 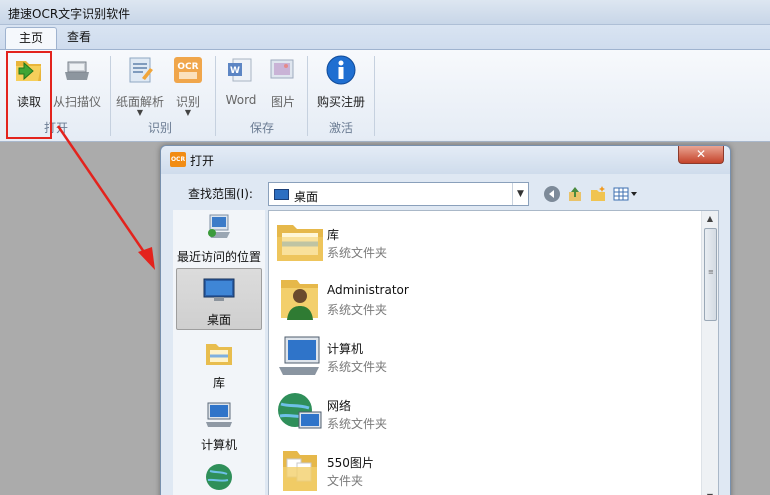 I want to click on tab-view: 查看, so click(x=79, y=38).